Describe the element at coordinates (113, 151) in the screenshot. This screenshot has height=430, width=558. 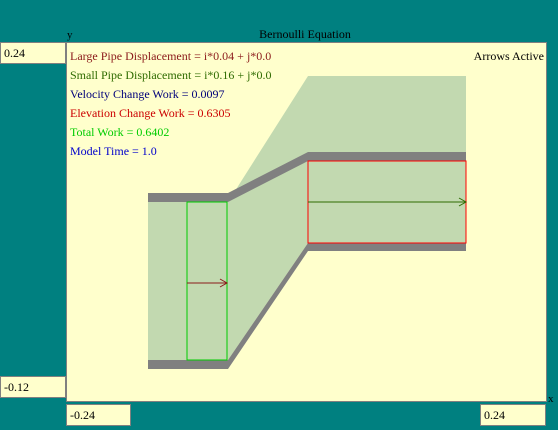
I see `model-time-readout: Model Time = 1.0` at that location.